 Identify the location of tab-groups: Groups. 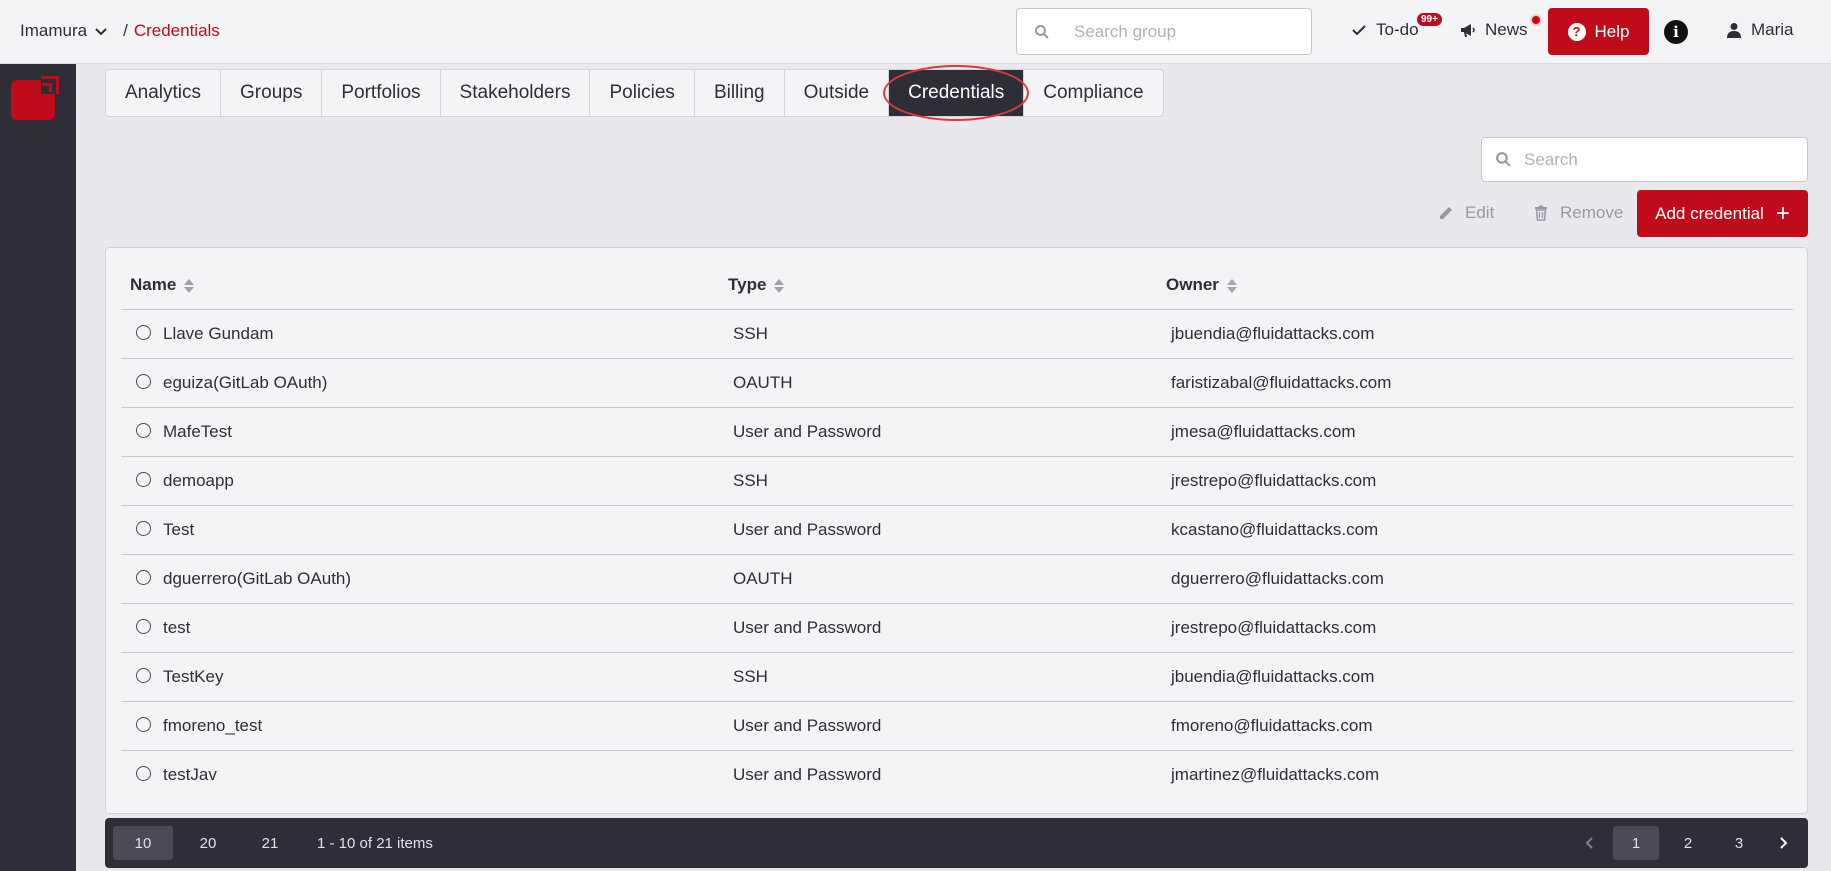
(272, 93).